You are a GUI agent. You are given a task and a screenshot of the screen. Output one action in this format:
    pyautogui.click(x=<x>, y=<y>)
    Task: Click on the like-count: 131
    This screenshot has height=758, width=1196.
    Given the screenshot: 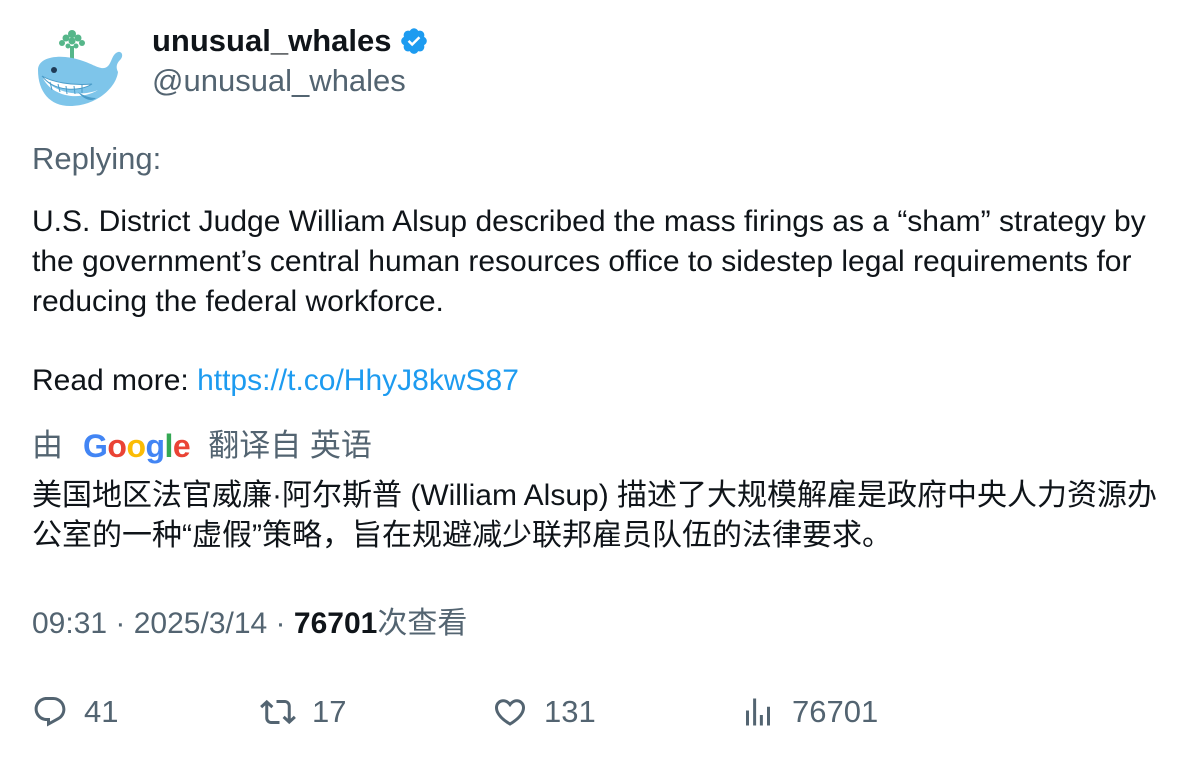 What is the action you would take?
    pyautogui.click(x=570, y=711)
    